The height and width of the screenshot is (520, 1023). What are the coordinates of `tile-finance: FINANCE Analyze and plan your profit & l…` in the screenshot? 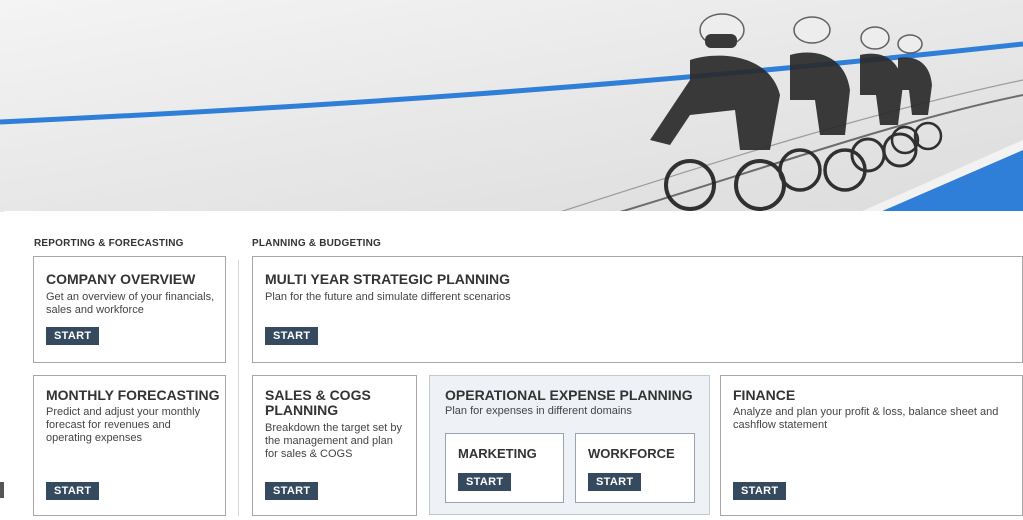 It's located at (871, 445).